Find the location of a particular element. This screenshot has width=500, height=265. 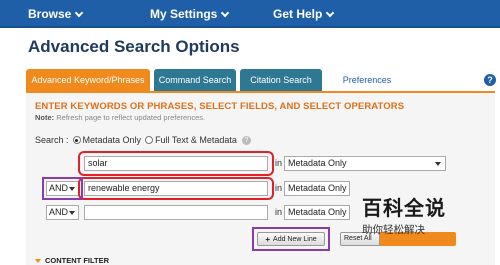

operator-value: AND is located at coordinates (59, 212).